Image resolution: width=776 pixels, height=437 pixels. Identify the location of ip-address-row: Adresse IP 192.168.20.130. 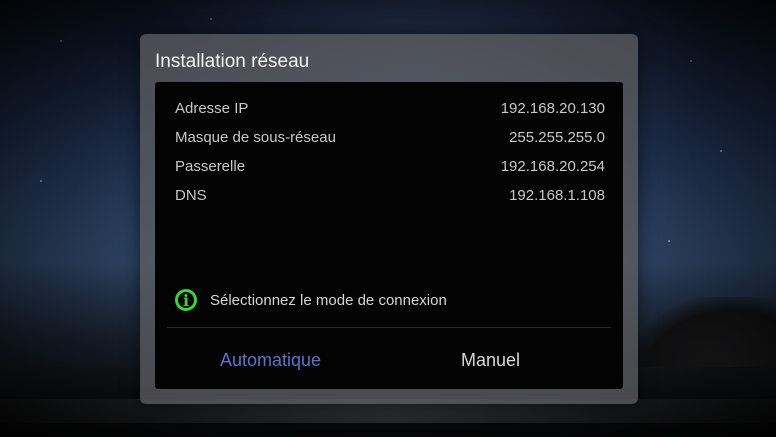
(390, 111).